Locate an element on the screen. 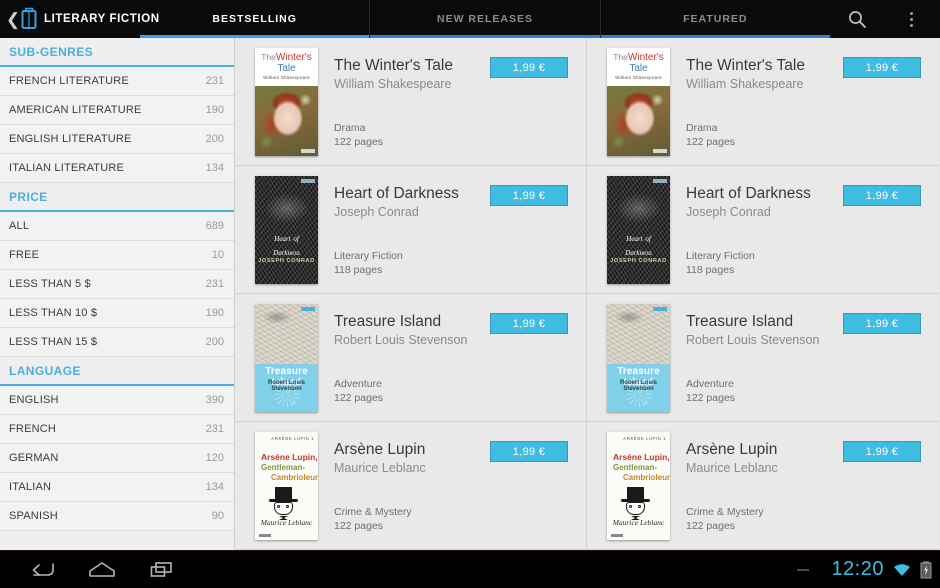  back-arrow-icon is located at coordinates (42, 569).